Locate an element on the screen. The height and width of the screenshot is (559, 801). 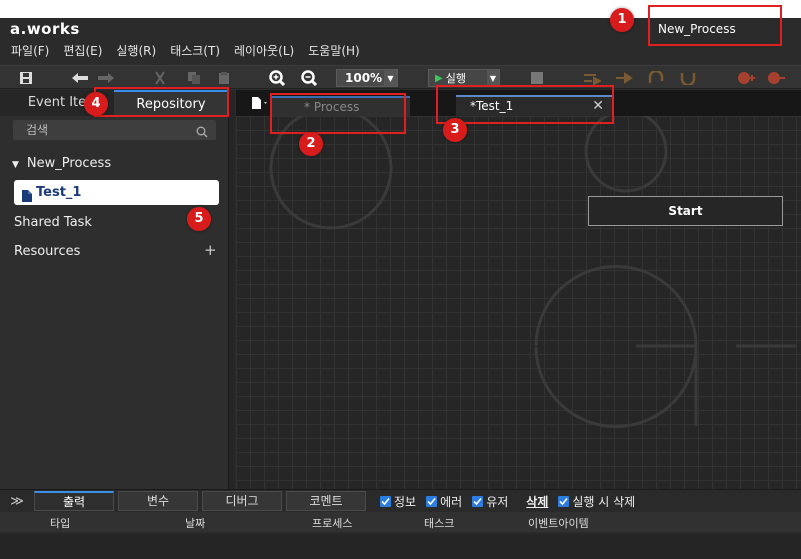
toolbar: 100% ▼ ▶ 실행 ▼ is located at coordinates (400, 77).